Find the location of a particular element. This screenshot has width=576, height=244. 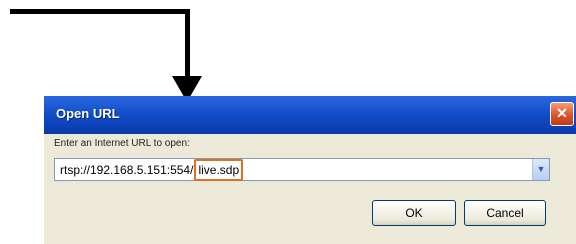

ok-button: OK is located at coordinates (414, 213).